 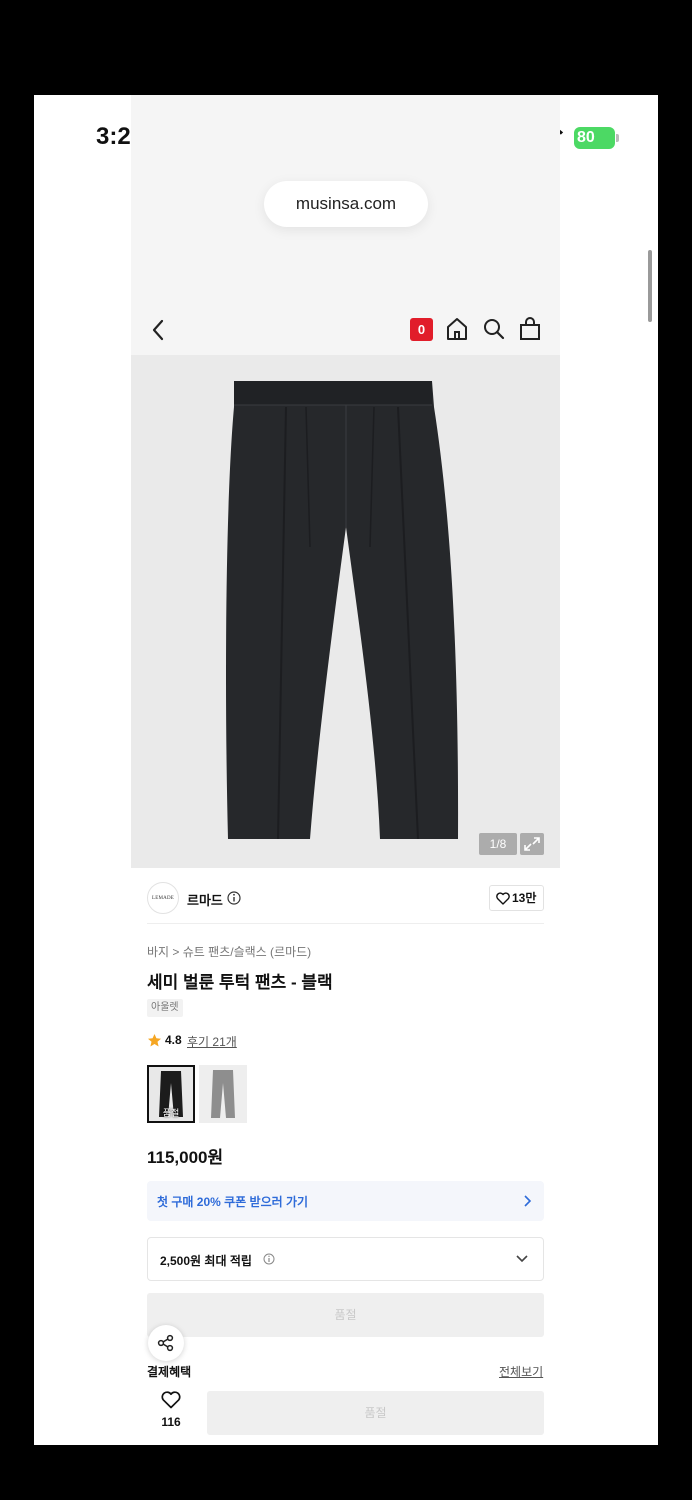 I want to click on search-icon, so click(x=494, y=329).